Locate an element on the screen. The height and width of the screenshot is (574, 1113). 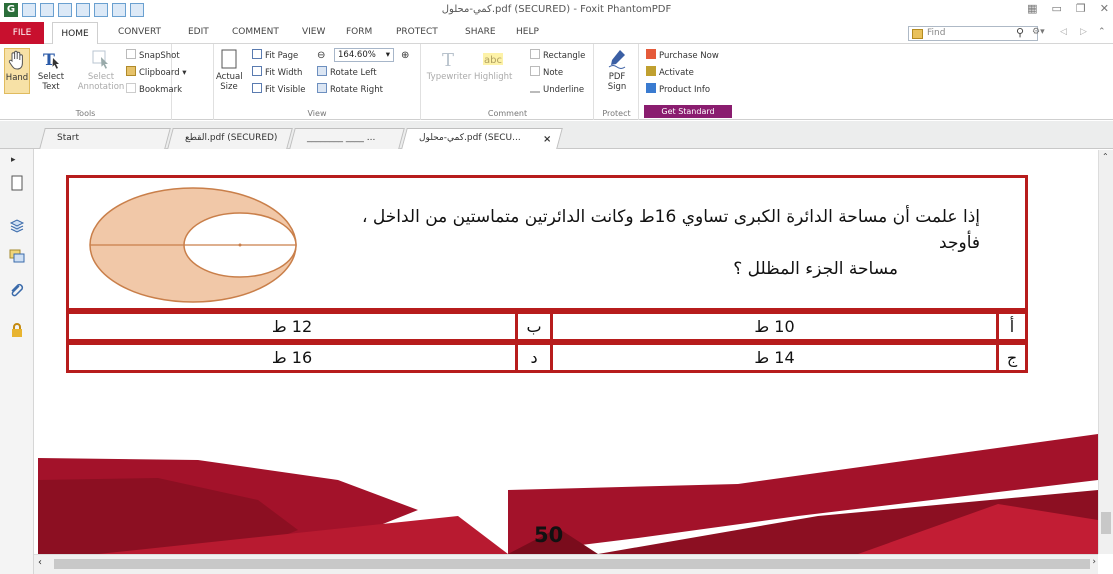
restore-button: ❐ is located at coordinates (1081, 8).